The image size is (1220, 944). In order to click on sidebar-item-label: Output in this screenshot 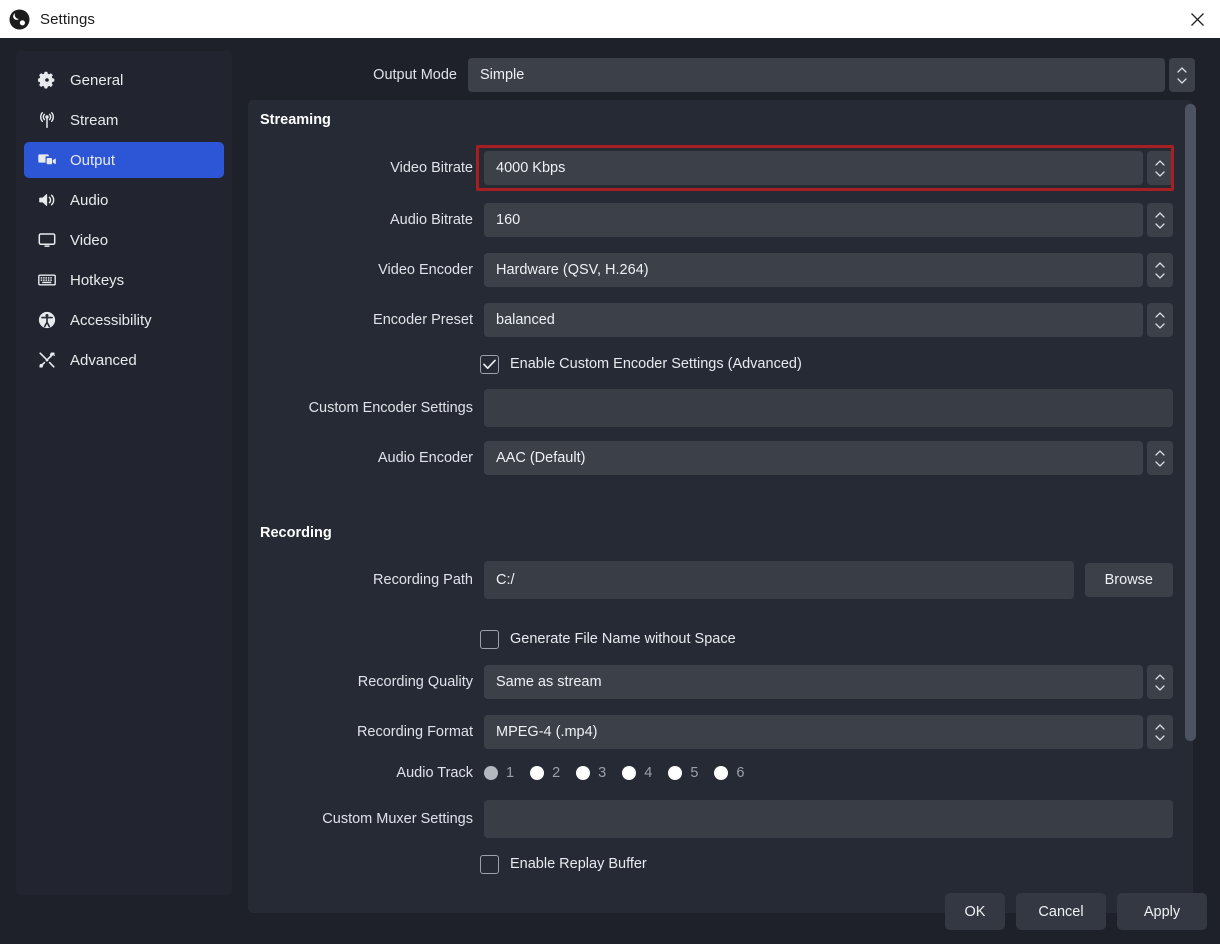, I will do `click(93, 160)`.